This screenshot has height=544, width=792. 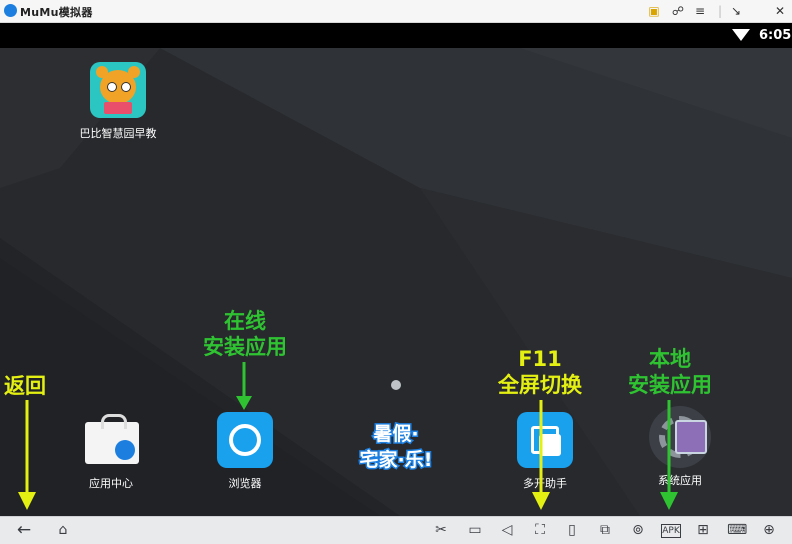 What do you see at coordinates (396, 11) in the screenshot?
I see `title-bar: MuMu模拟器 ▣ ☍ ≡ | ↘ ✕` at bounding box center [396, 11].